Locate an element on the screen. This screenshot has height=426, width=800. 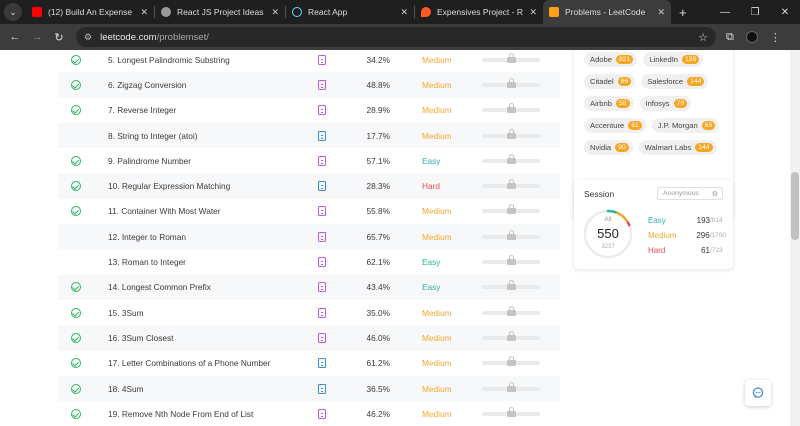
problem-title-link: 11. Container With Most Water is located at coordinates (198, 211).